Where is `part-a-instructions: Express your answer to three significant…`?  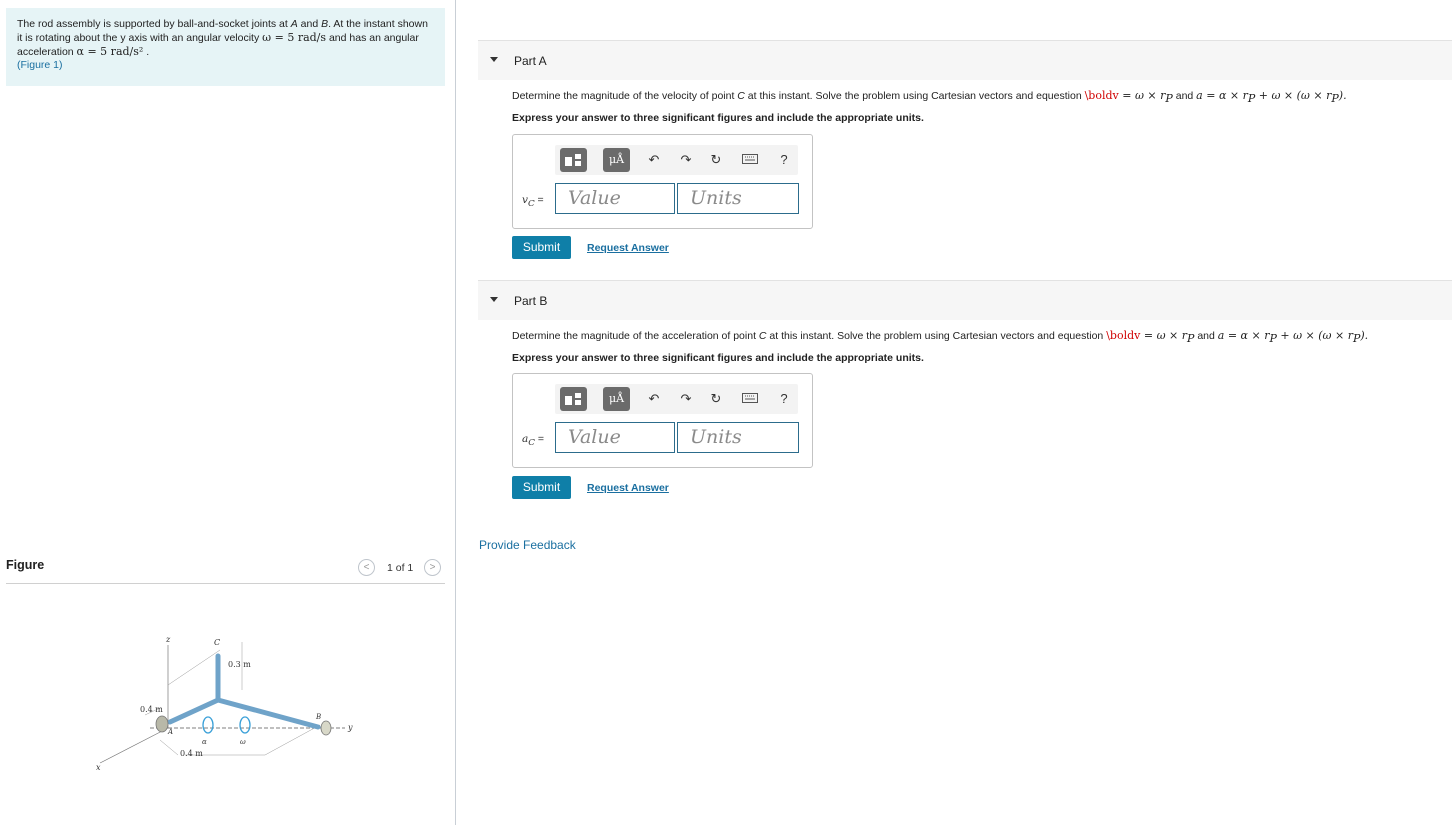 part-a-instructions: Express your answer to three significant… is located at coordinates (718, 118).